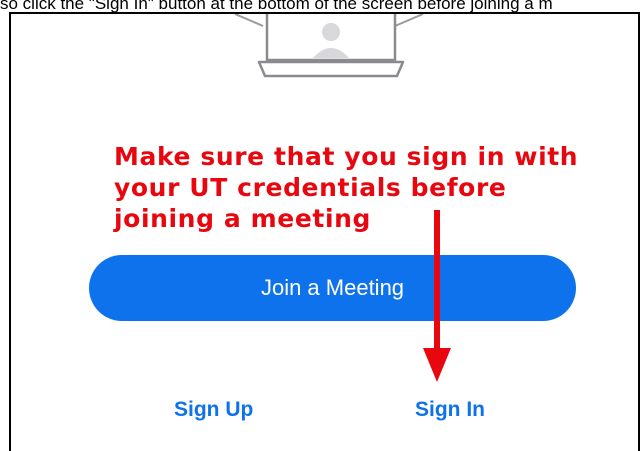 Image resolution: width=643 pixels, height=451 pixels. Describe the element at coordinates (329, 46) in the screenshot. I see `video-call-illustration-icon` at that location.